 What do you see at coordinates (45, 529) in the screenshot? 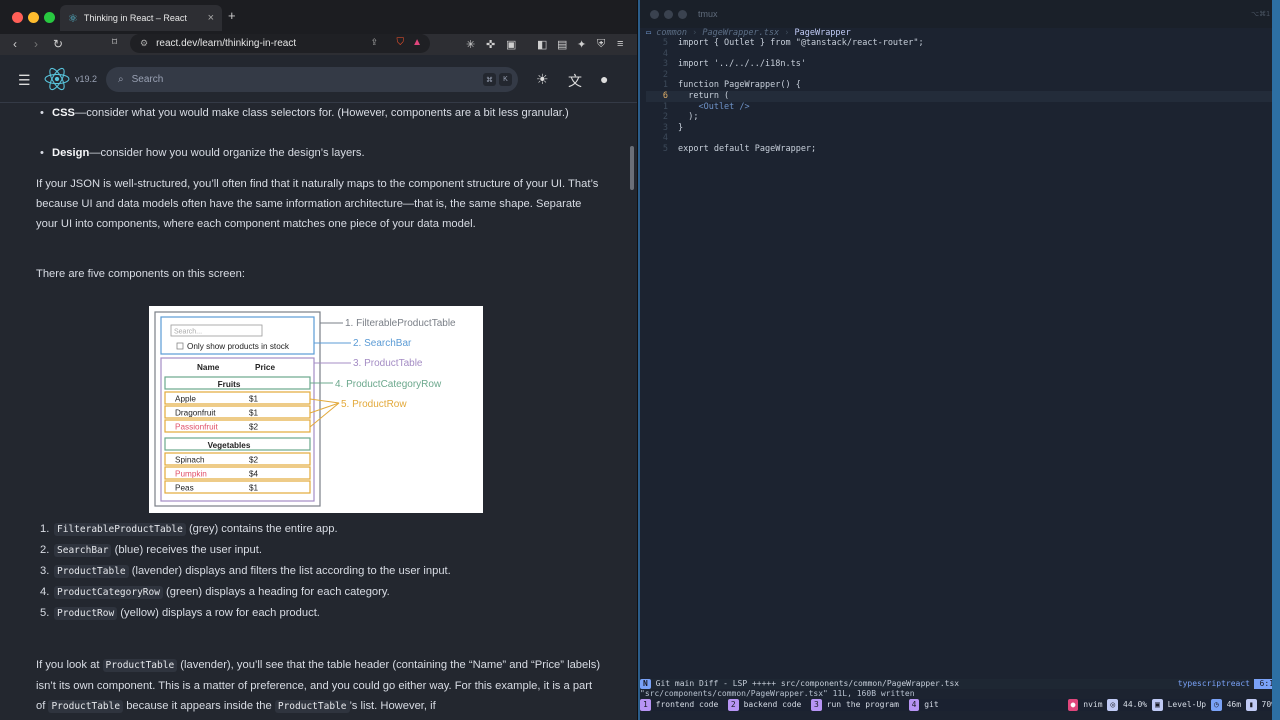
I see `list-number: 1.` at bounding box center [45, 529].